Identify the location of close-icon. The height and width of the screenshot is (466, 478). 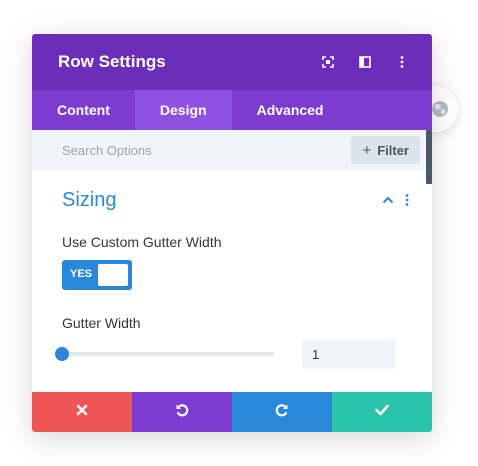
(82, 412).